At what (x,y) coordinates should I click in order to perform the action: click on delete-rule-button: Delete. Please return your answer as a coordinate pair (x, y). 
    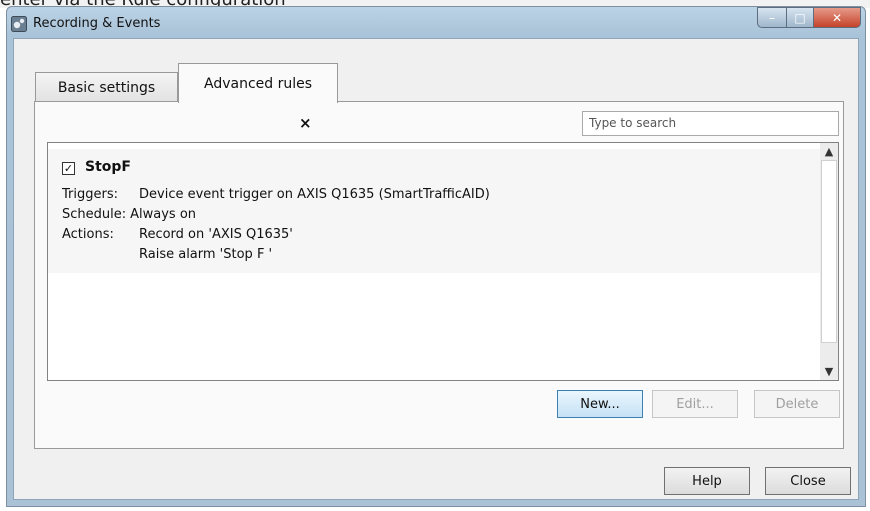
    Looking at the image, I should click on (797, 404).